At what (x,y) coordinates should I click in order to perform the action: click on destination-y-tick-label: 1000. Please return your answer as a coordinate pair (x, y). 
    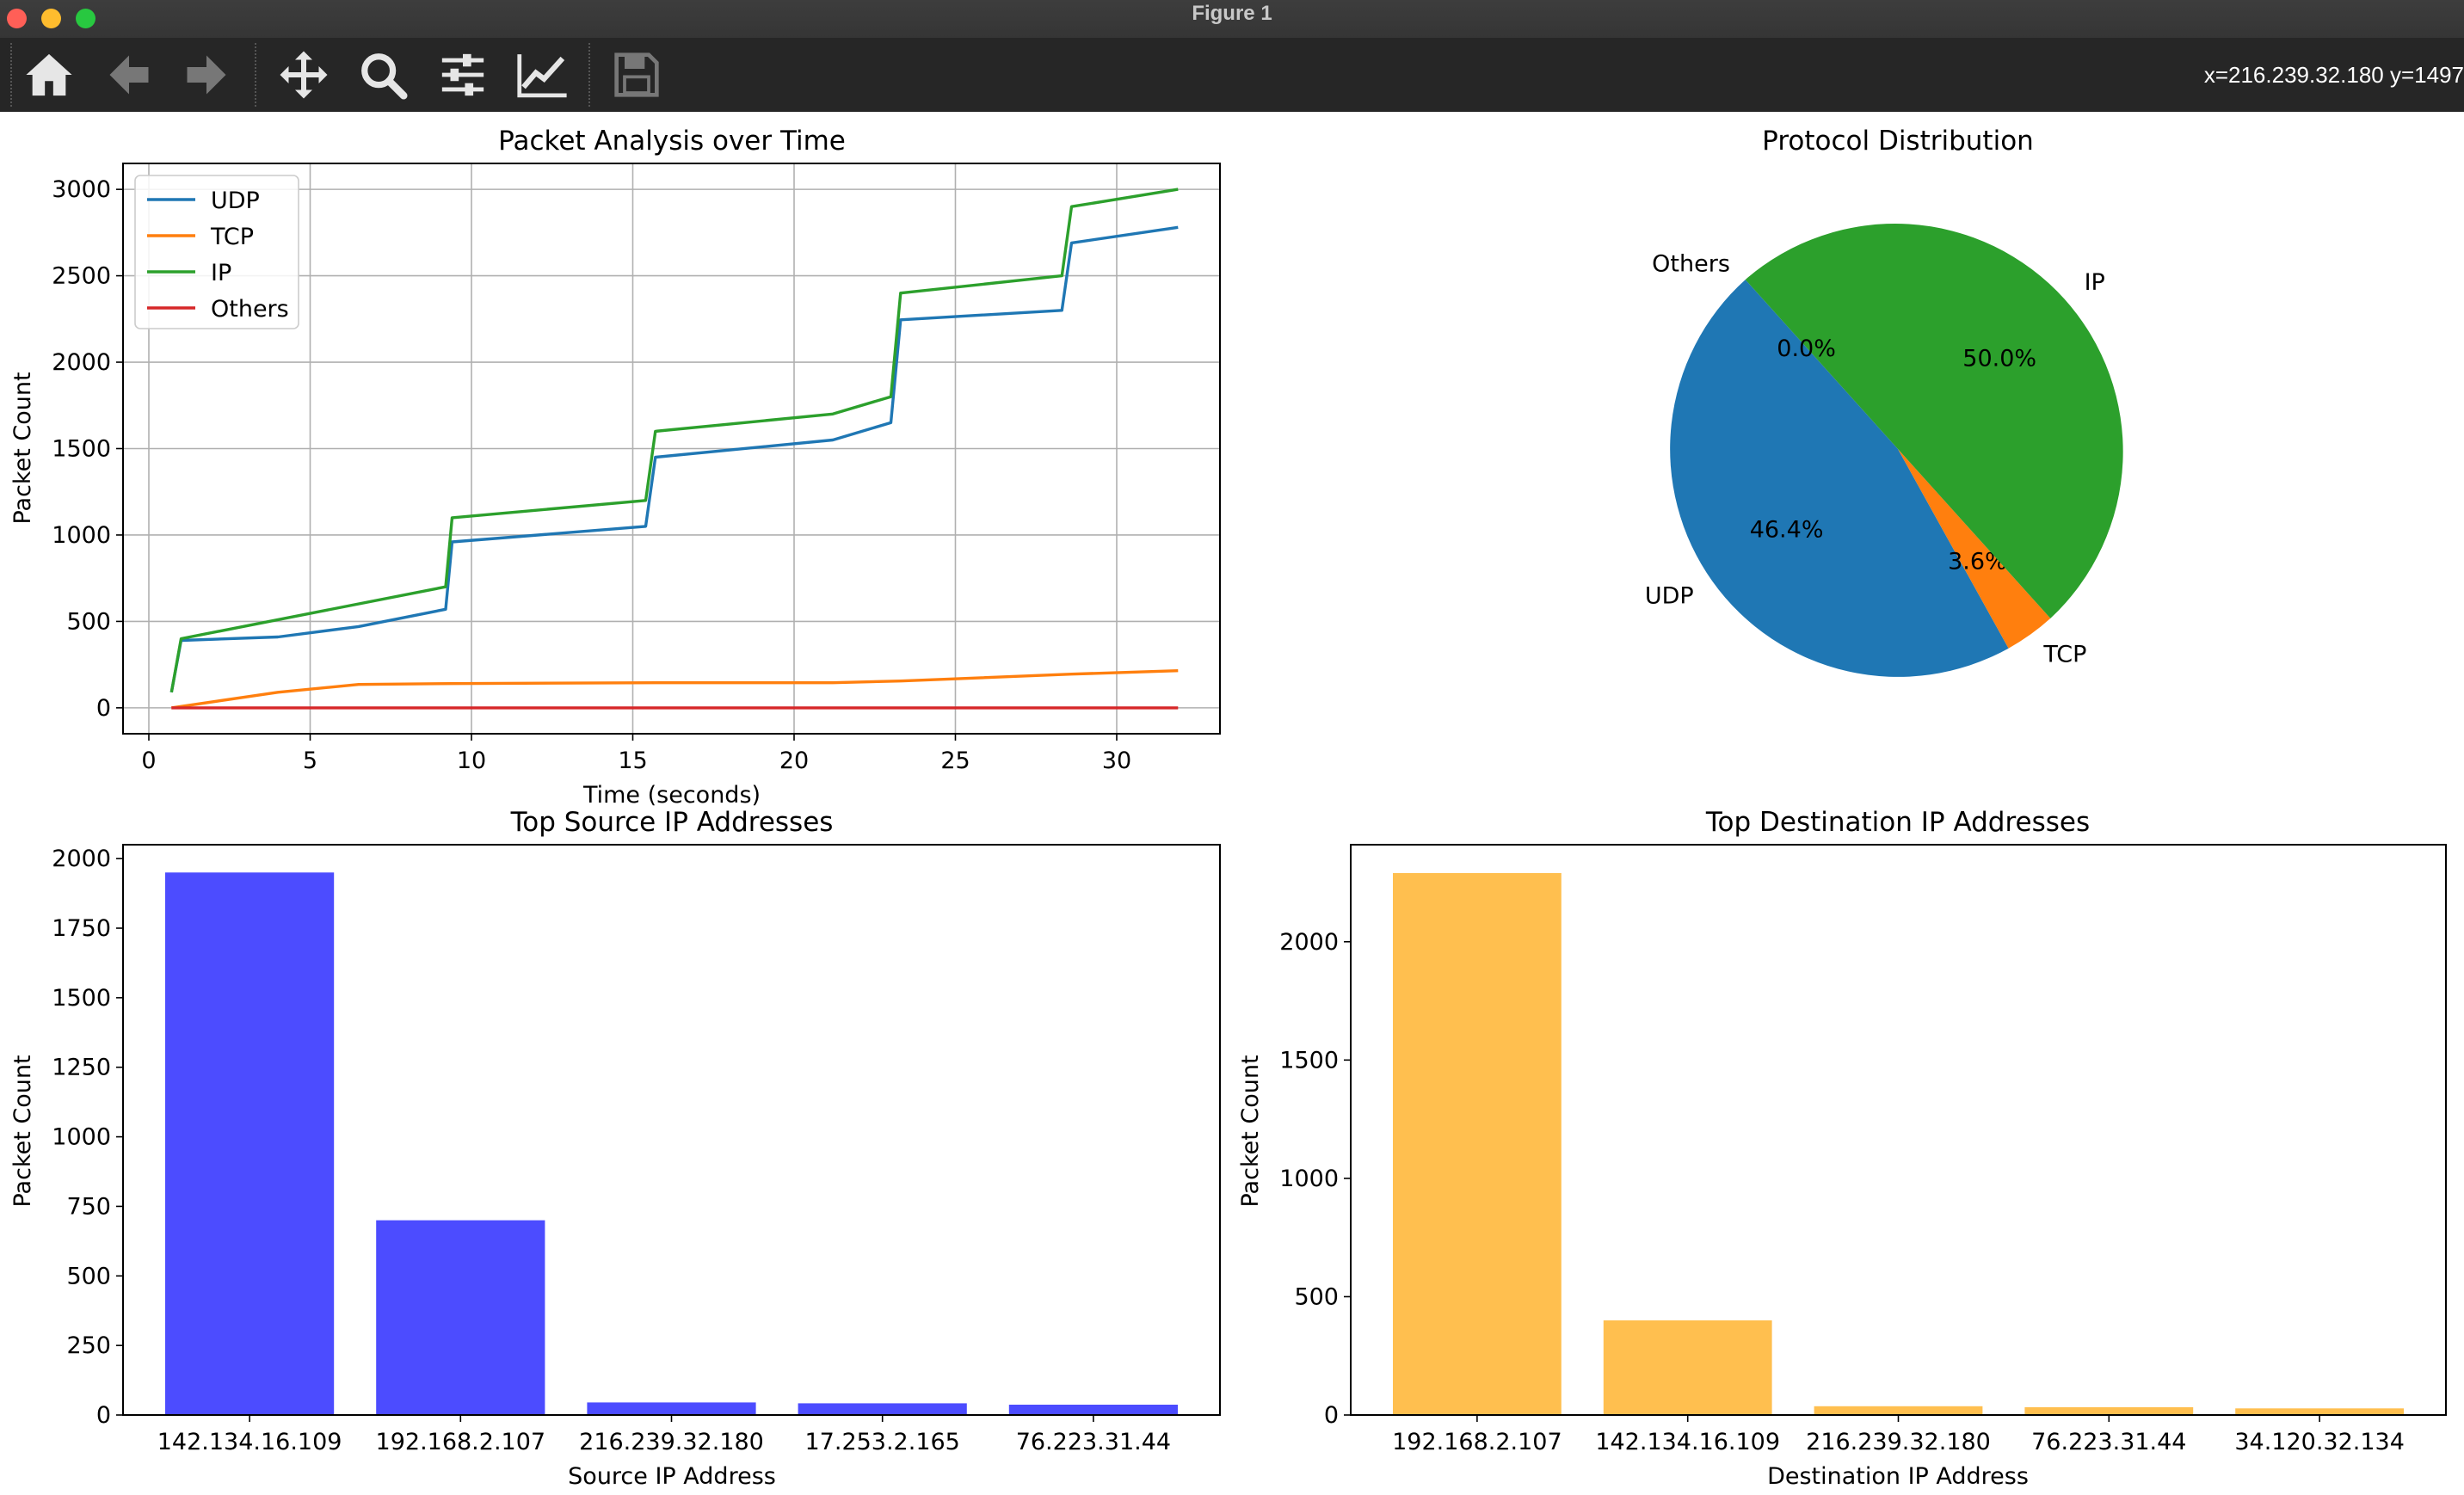
    Looking at the image, I should click on (1309, 1179).